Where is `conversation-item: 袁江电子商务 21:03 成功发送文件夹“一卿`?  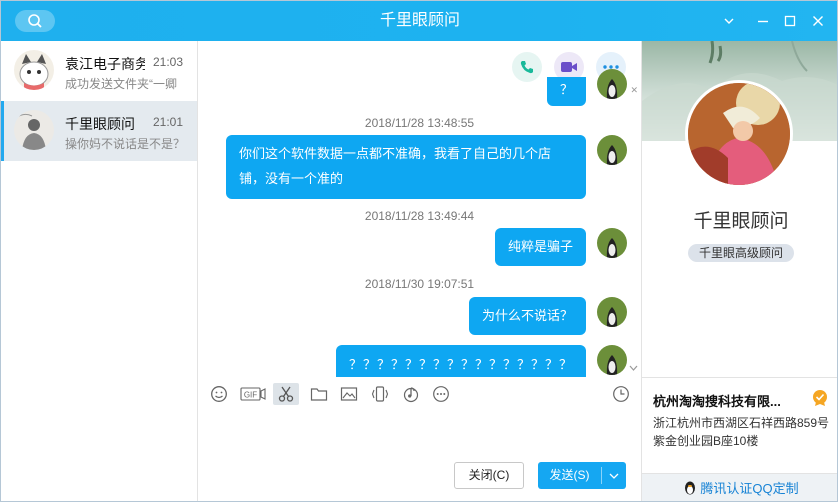 conversation-item: 袁江电子商务 21:03 成功发送文件夹“一卿 is located at coordinates (99, 71).